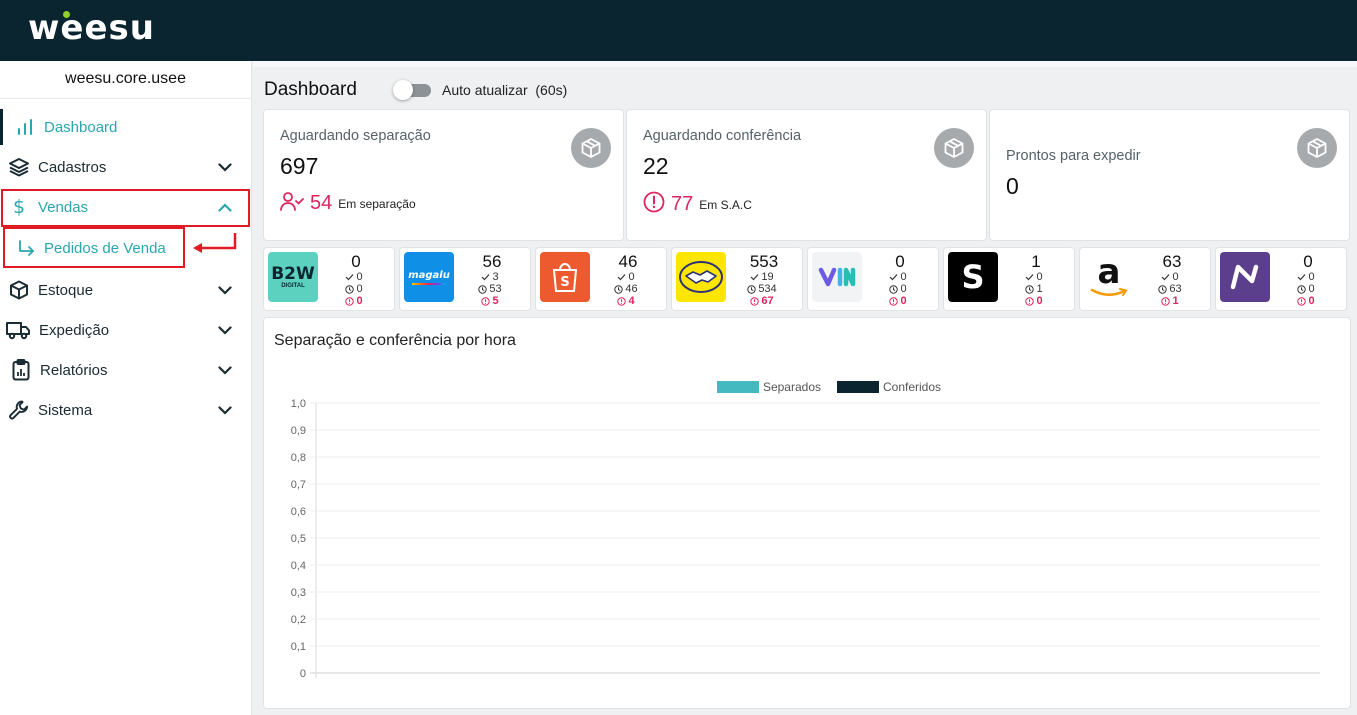 Image resolution: width=1357 pixels, height=715 pixels. Describe the element at coordinates (1175, 301) in the screenshot. I see `marketplace-alert-value: 1` at that location.